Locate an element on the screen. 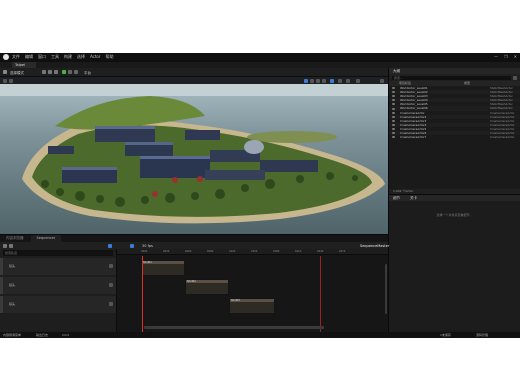 The width and height of the screenshot is (520, 390). pause-icon is located at coordinates (70, 72).